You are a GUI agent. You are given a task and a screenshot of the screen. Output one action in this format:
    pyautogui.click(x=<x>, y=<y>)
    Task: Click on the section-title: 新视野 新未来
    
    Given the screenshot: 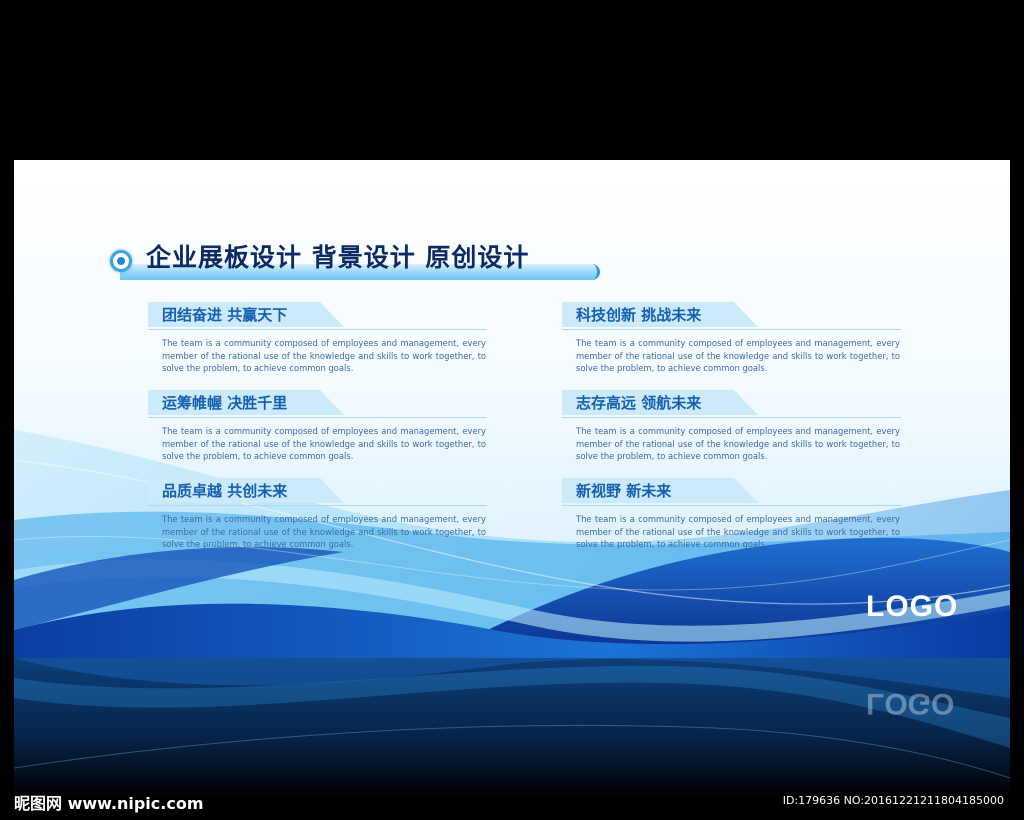 What is the action you would take?
    pyautogui.click(x=624, y=491)
    